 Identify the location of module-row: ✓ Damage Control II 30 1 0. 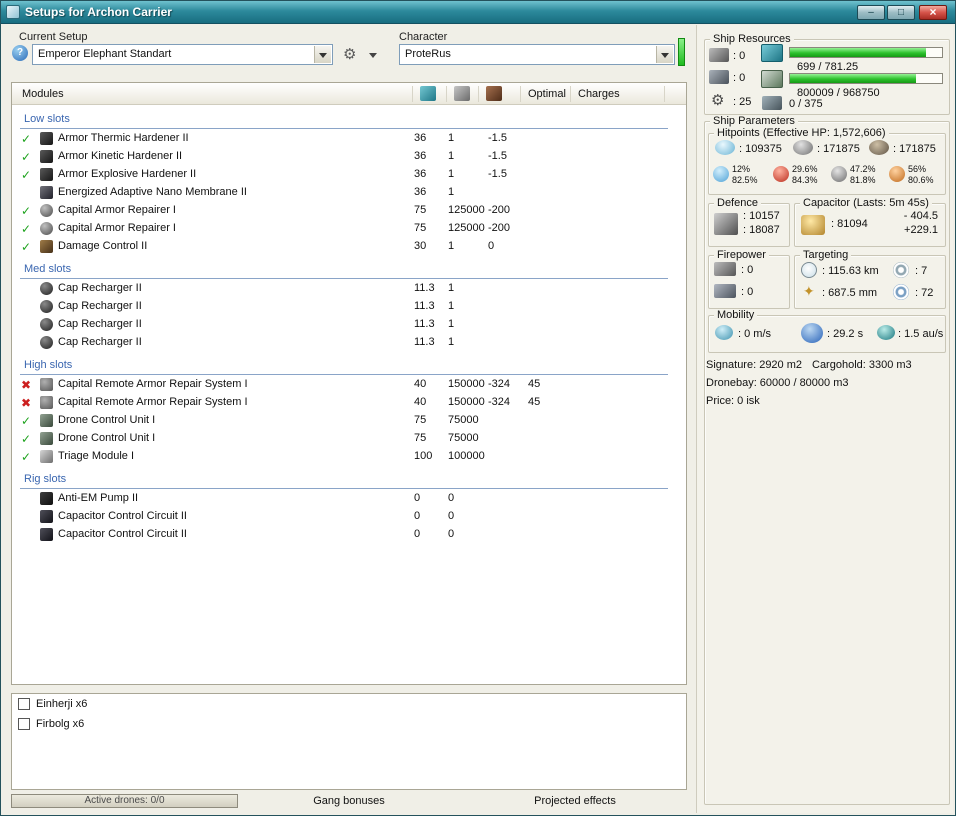
(349, 246).